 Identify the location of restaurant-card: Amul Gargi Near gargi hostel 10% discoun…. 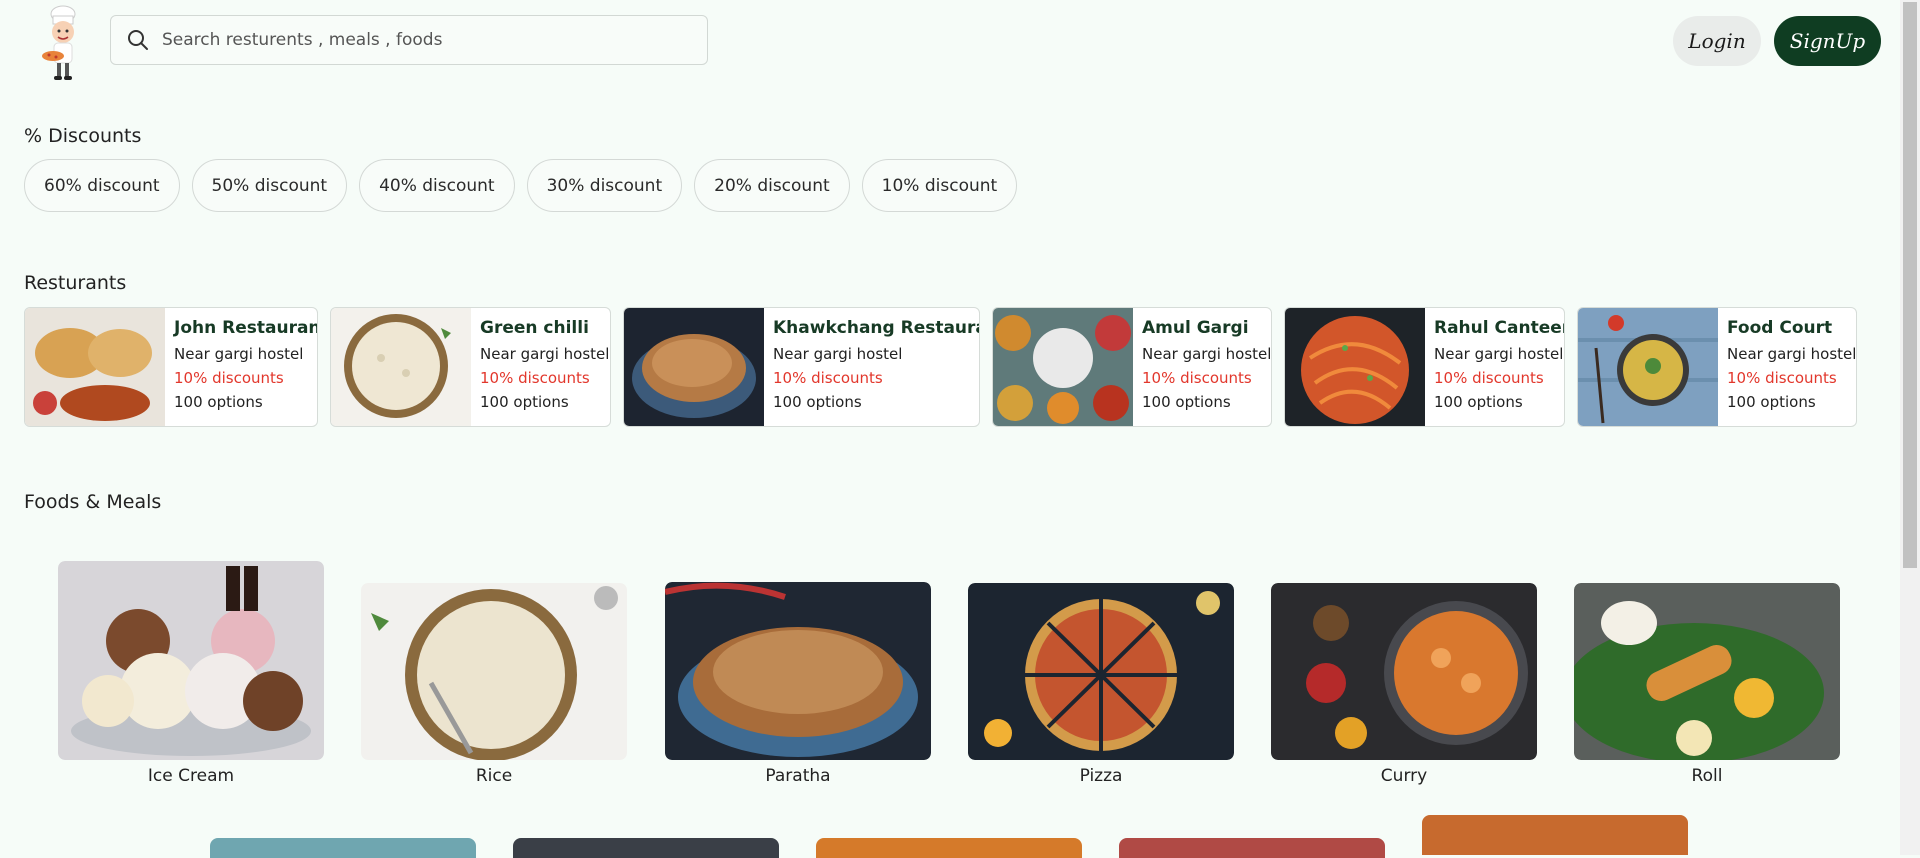
(1132, 367).